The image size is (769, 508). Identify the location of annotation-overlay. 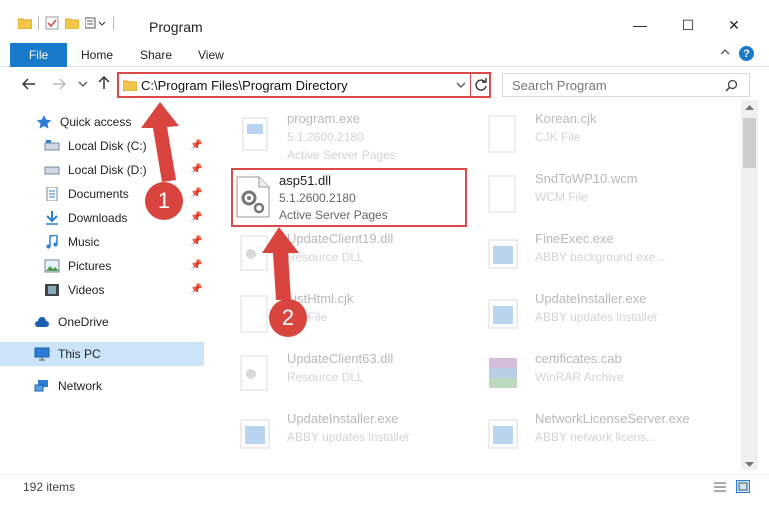
(220, 201).